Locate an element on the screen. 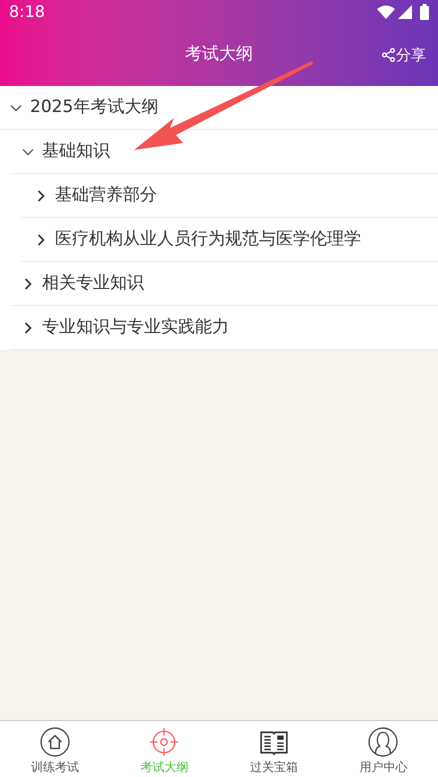 Image resolution: width=438 pixels, height=777 pixels. outline-item: 基础营养部分 is located at coordinates (229, 196).